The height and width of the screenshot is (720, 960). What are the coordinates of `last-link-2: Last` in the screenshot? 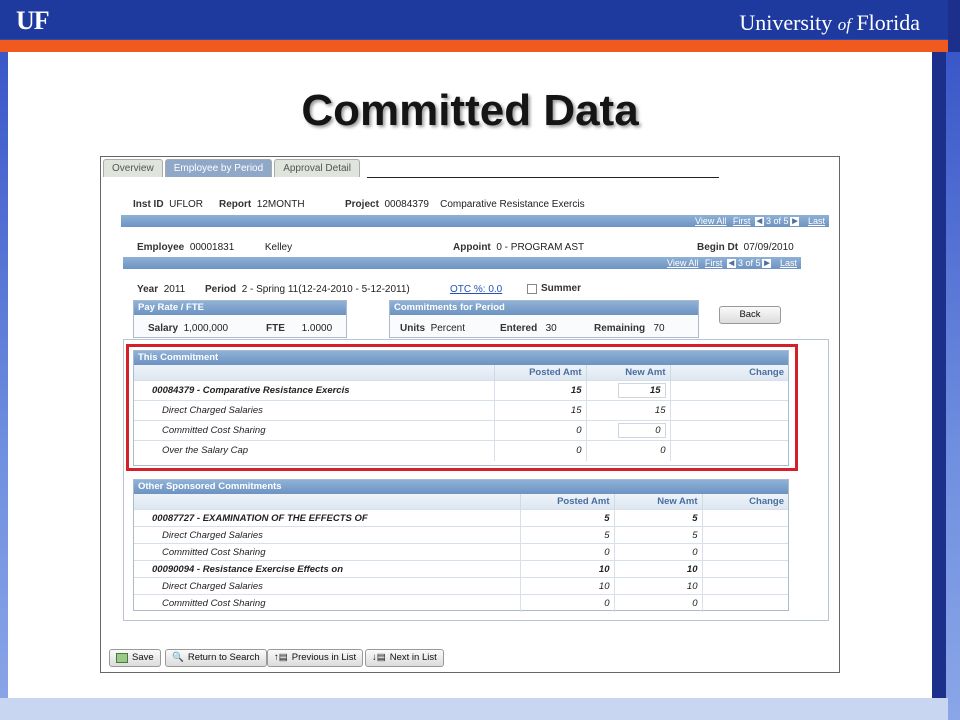 It's located at (788, 263).